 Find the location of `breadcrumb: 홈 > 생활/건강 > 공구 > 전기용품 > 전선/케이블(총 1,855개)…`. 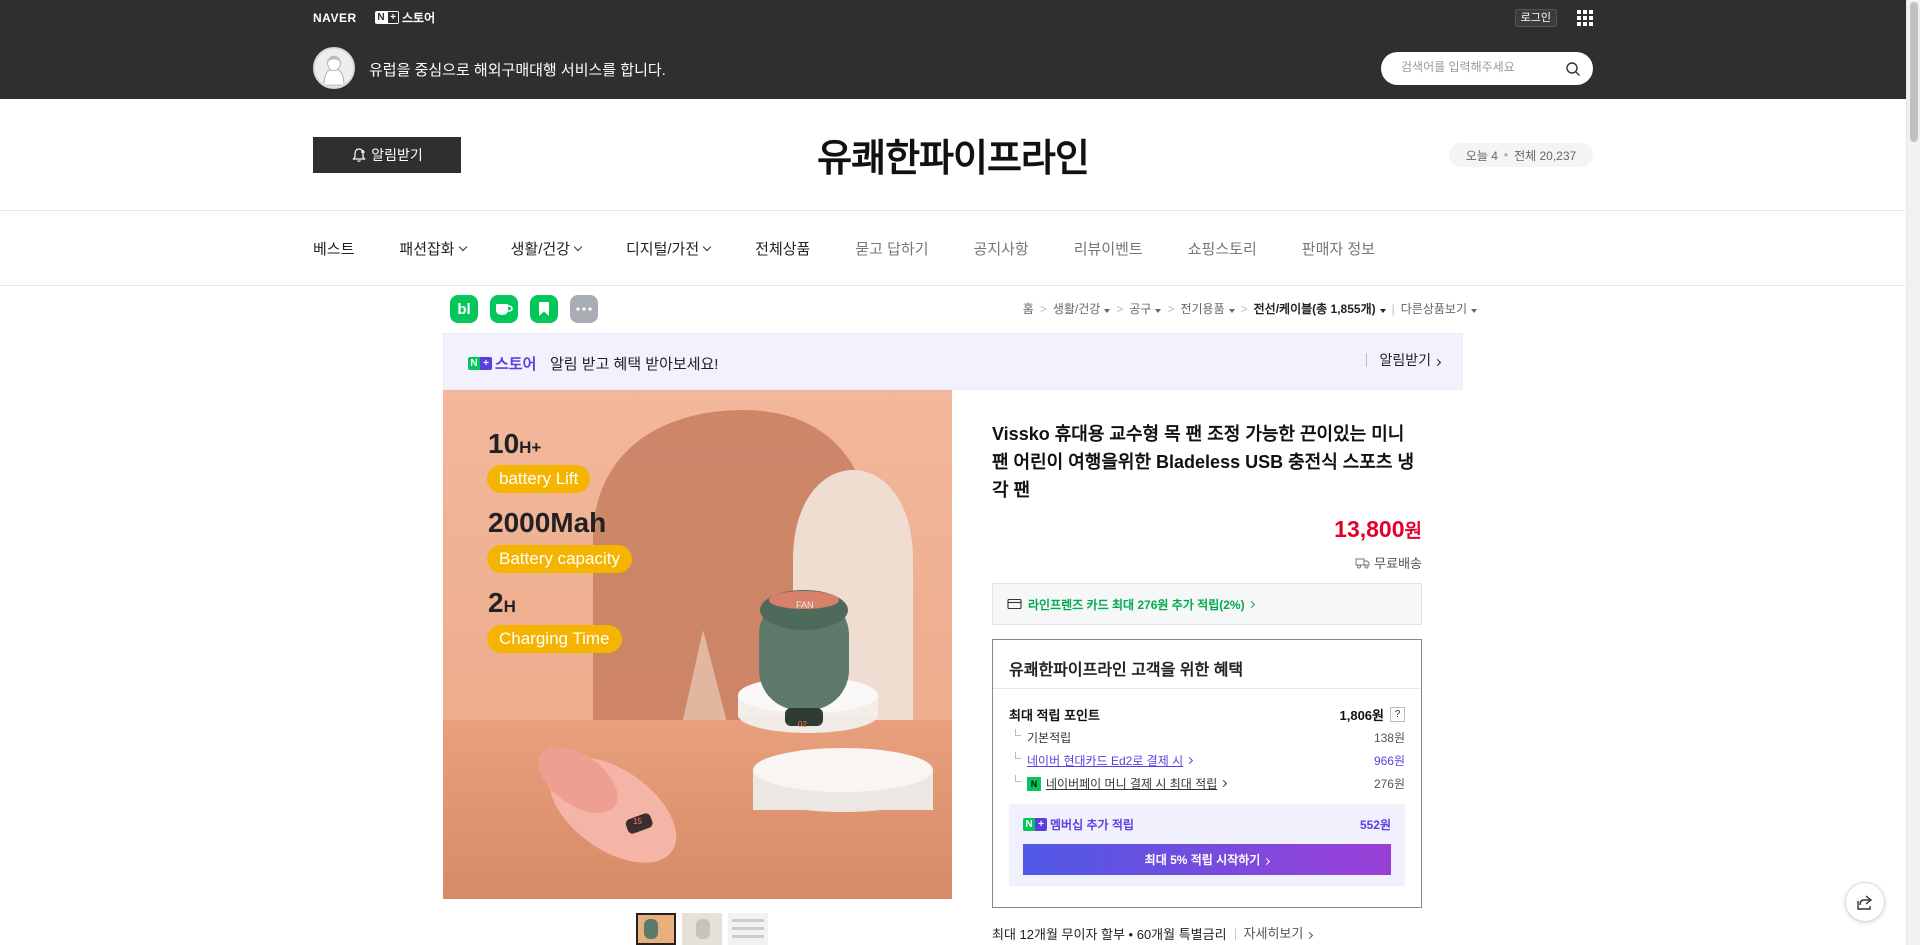

breadcrumb: 홈 > 생활/건강 > 공구 > 전기용품 > 전선/케이블(총 1,855개)… is located at coordinates (1250, 308).